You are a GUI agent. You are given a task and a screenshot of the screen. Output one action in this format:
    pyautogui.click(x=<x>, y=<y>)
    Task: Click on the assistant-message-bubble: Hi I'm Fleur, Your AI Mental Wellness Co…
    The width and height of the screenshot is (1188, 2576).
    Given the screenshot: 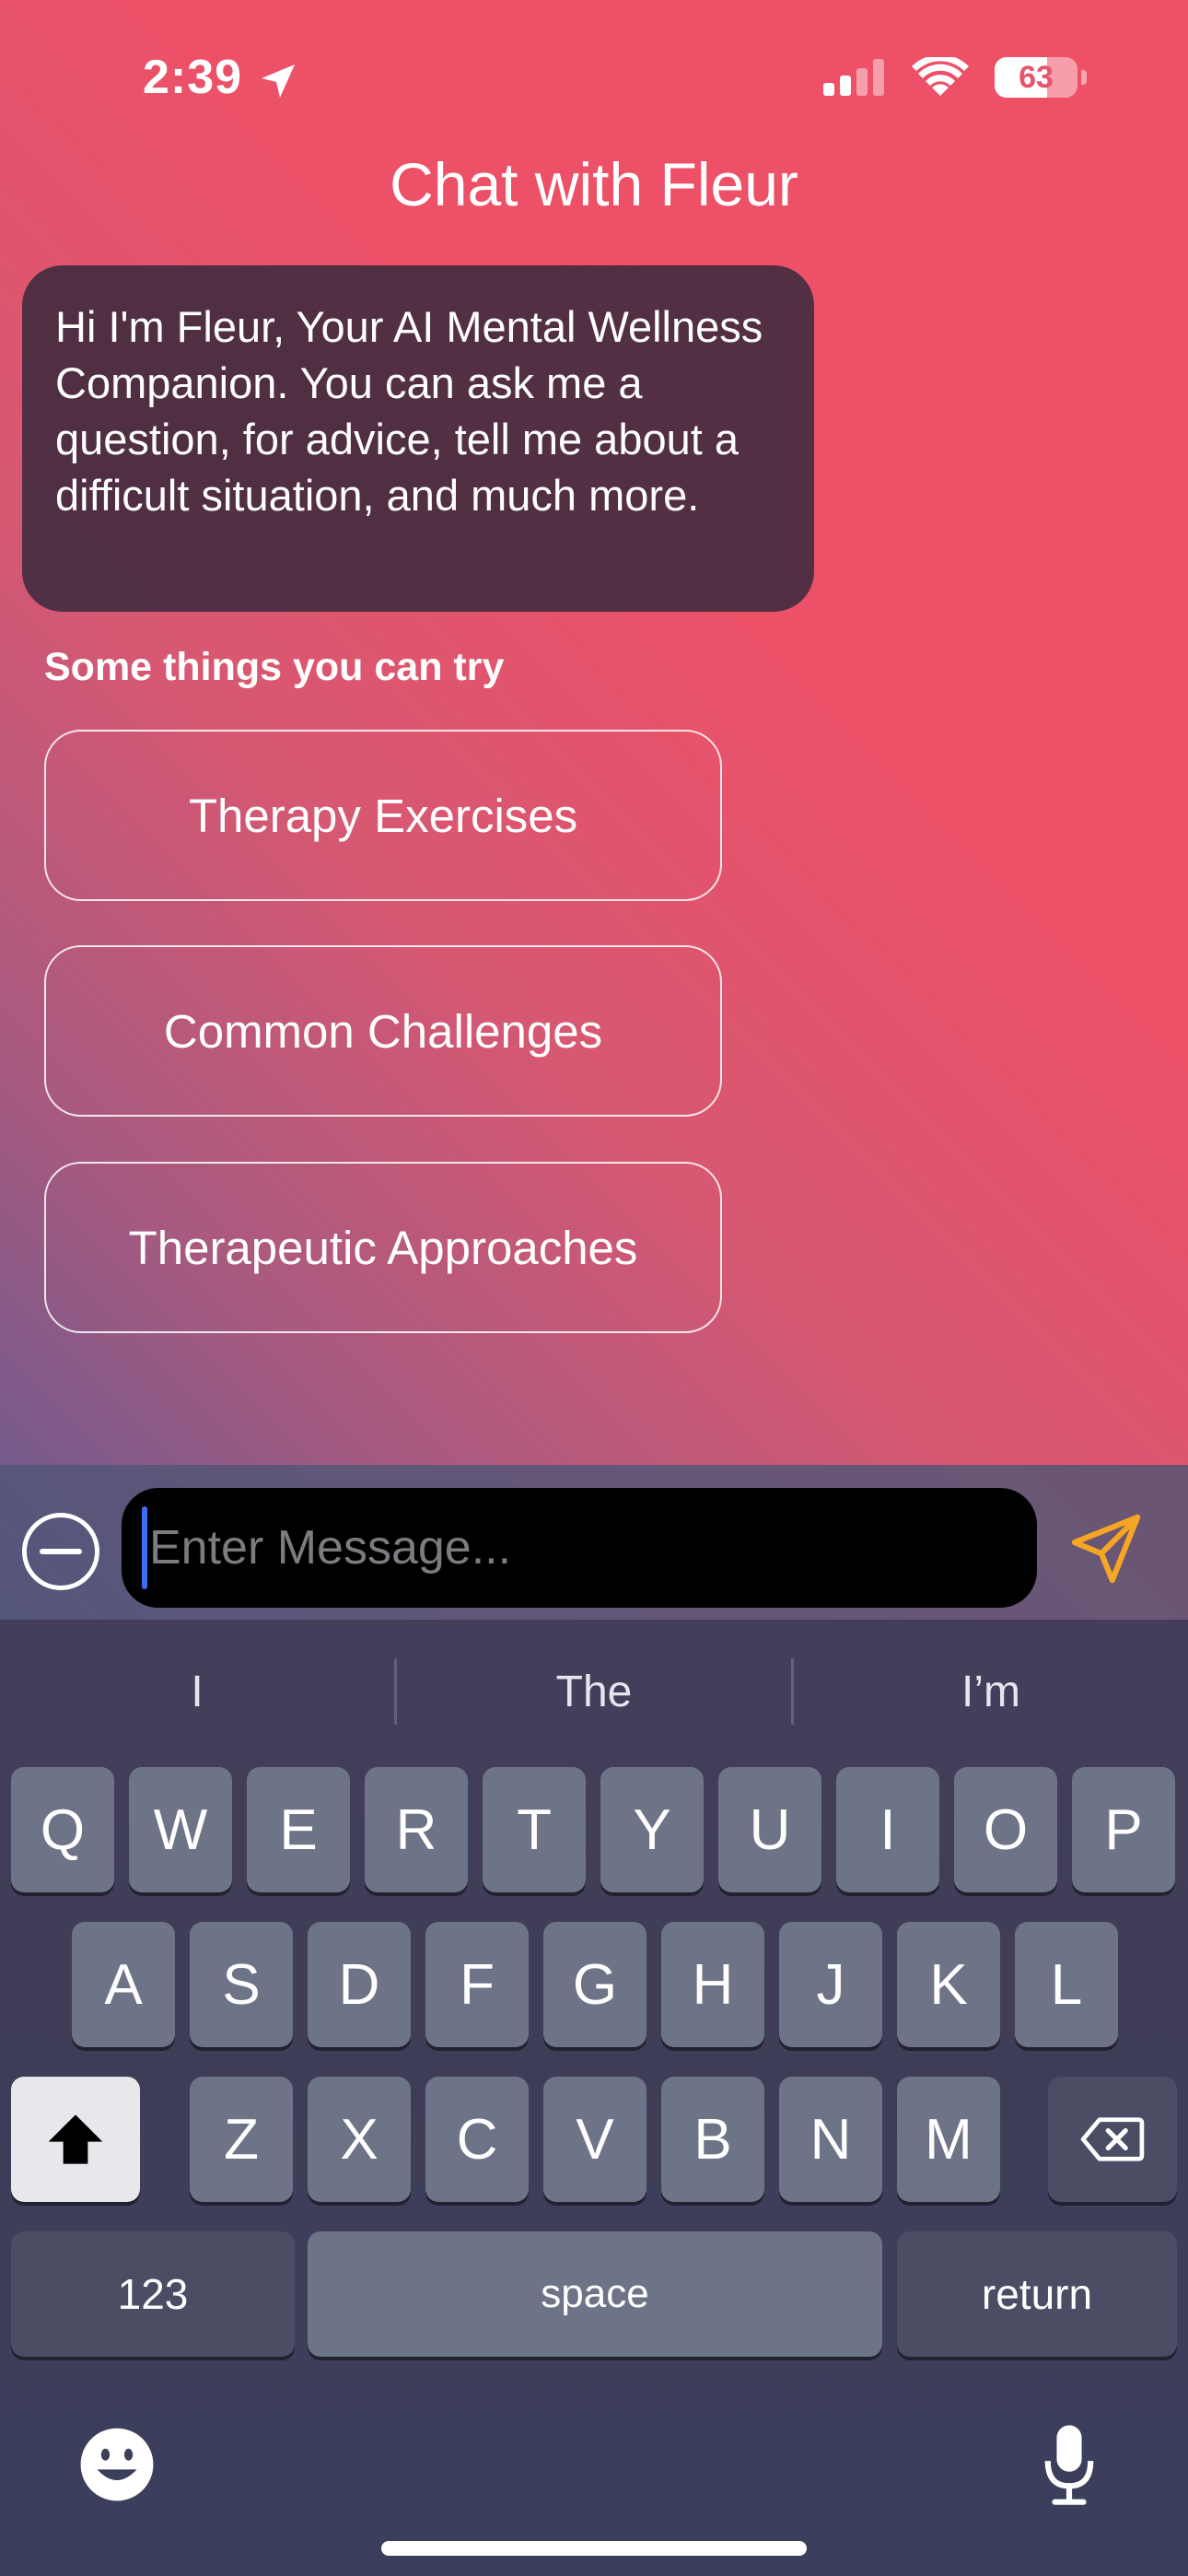 What is the action you would take?
    pyautogui.click(x=418, y=438)
    